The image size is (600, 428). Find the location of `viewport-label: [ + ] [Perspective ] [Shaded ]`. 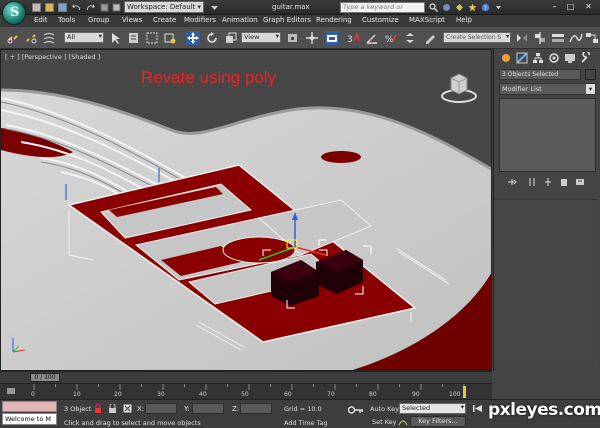

viewport-label: [ + ] [Perspective ] [Shaded ] is located at coordinates (52, 57).